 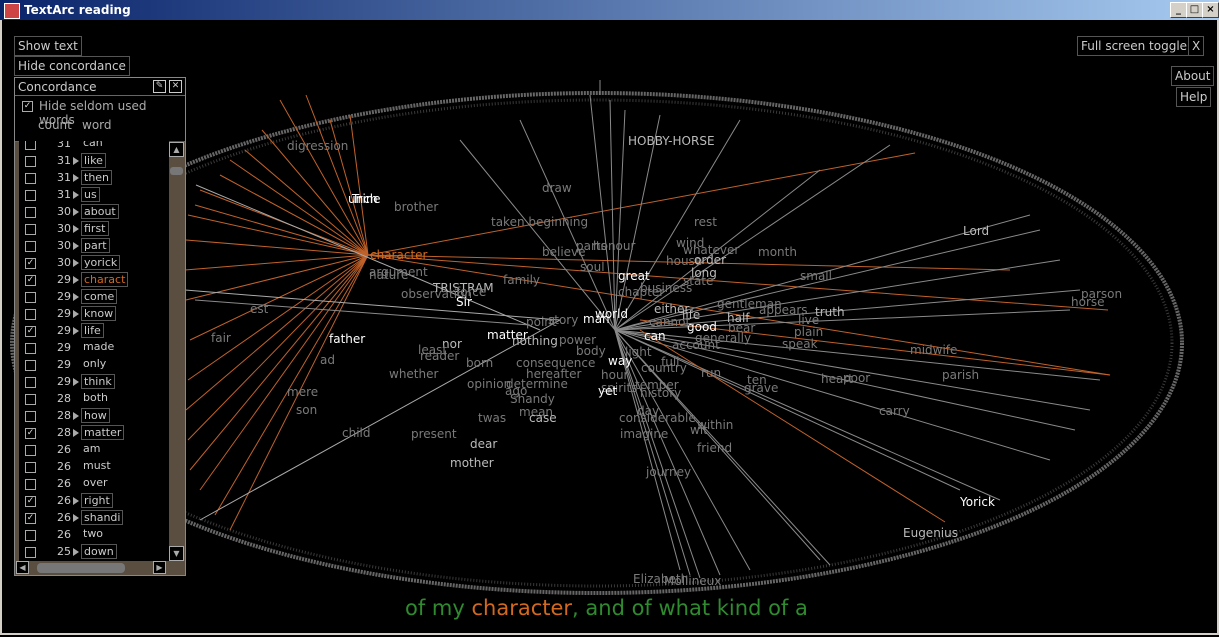 I want to click on concordance-row: 31 us, so click(x=94, y=194).